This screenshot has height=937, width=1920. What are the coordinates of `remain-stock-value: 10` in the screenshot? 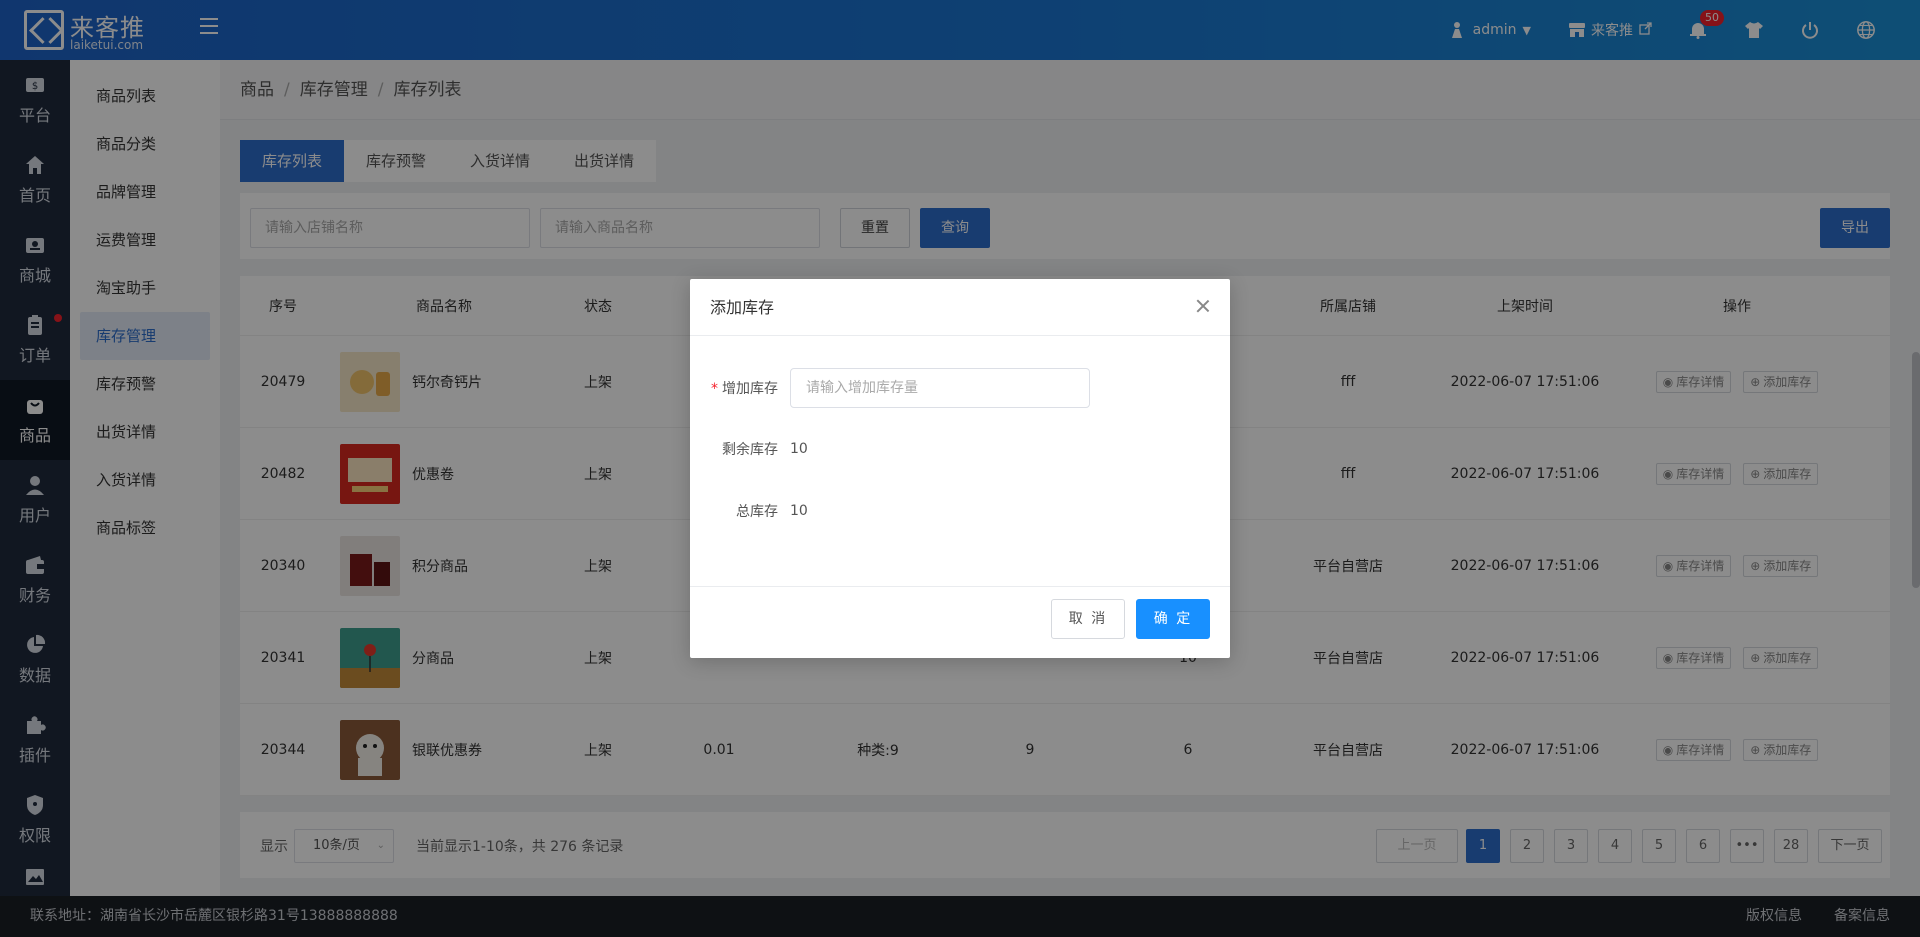 It's located at (799, 449).